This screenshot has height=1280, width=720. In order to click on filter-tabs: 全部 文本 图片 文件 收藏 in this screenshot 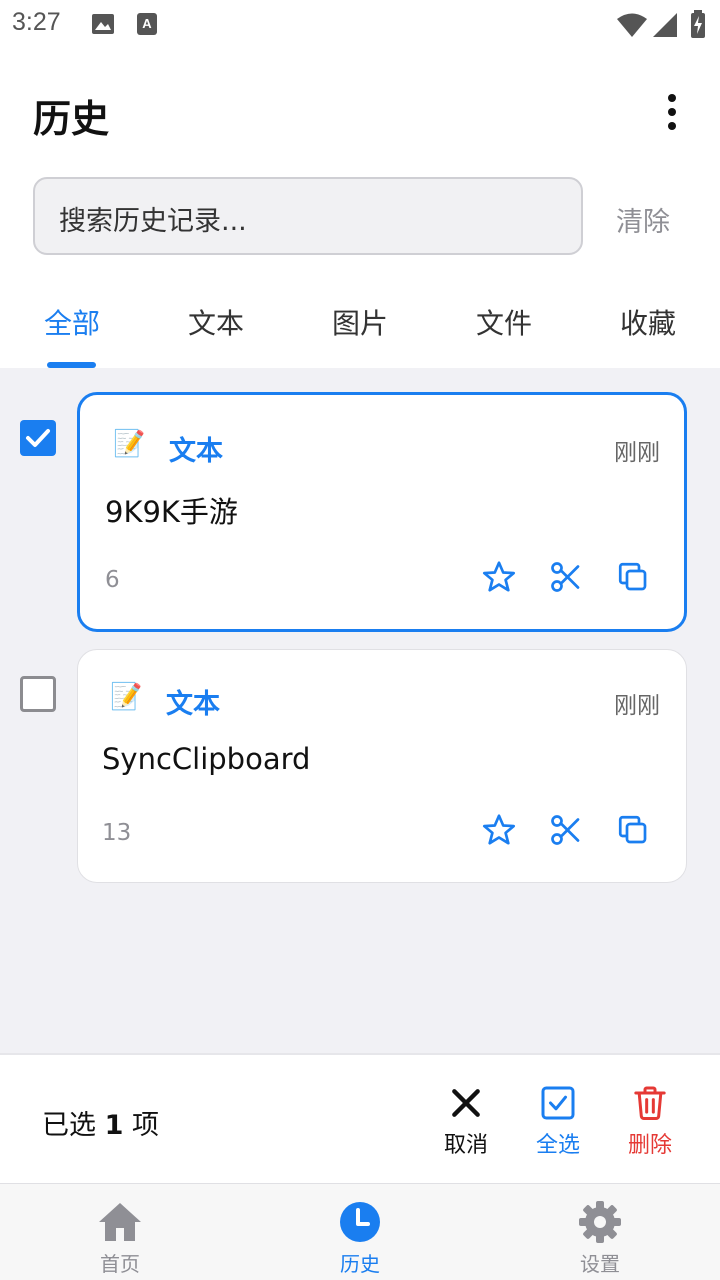, I will do `click(360, 324)`.